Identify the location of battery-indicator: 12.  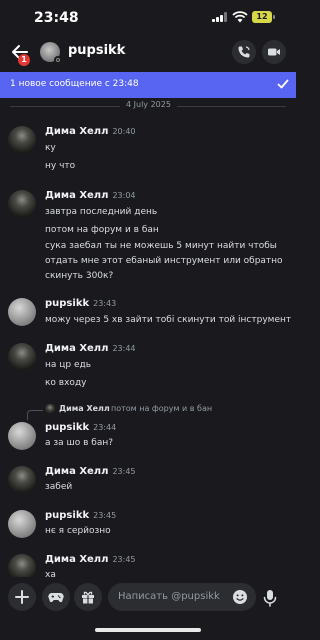
(263, 17).